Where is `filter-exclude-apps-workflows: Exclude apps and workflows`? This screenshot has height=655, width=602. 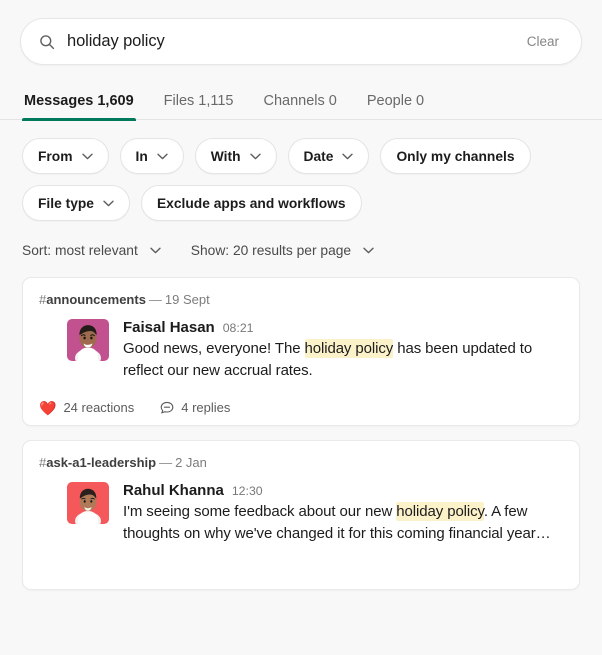
filter-exclude-apps-workflows: Exclude apps and workflows is located at coordinates (251, 203).